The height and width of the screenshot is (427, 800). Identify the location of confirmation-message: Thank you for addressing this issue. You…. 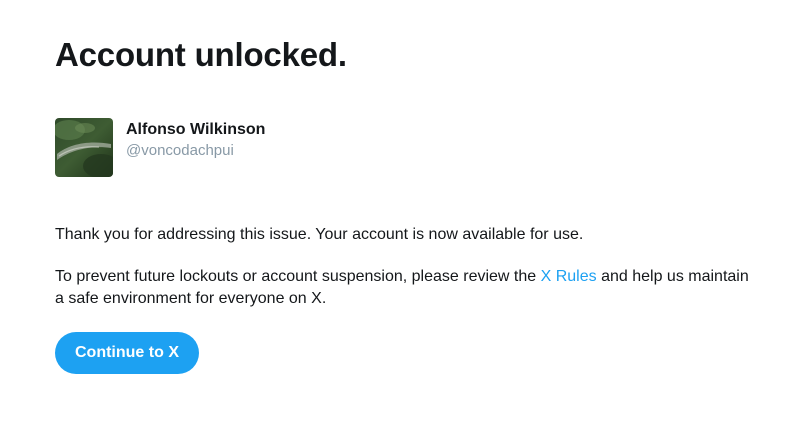
(319, 234).